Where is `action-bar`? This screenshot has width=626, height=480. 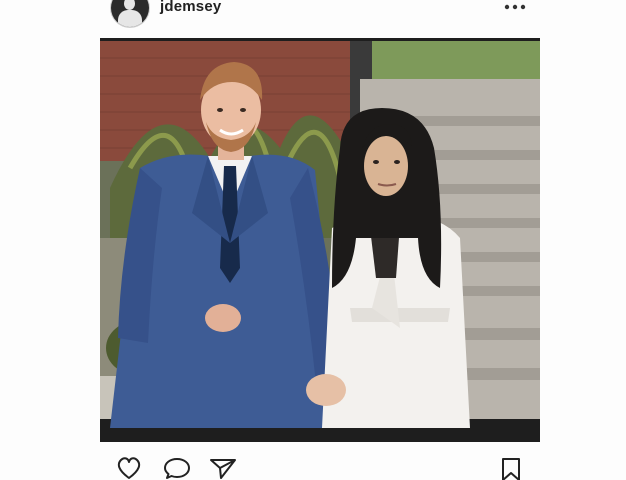 action-bar is located at coordinates (313, 464).